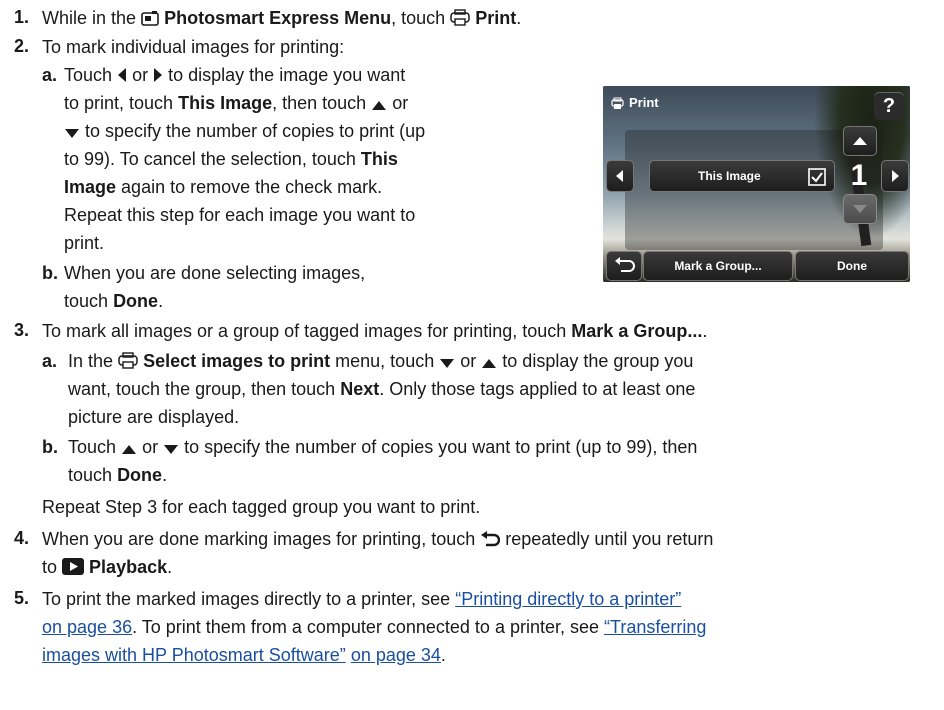  What do you see at coordinates (165, 475) in the screenshot?
I see `step-3b-line2-b: .` at bounding box center [165, 475].